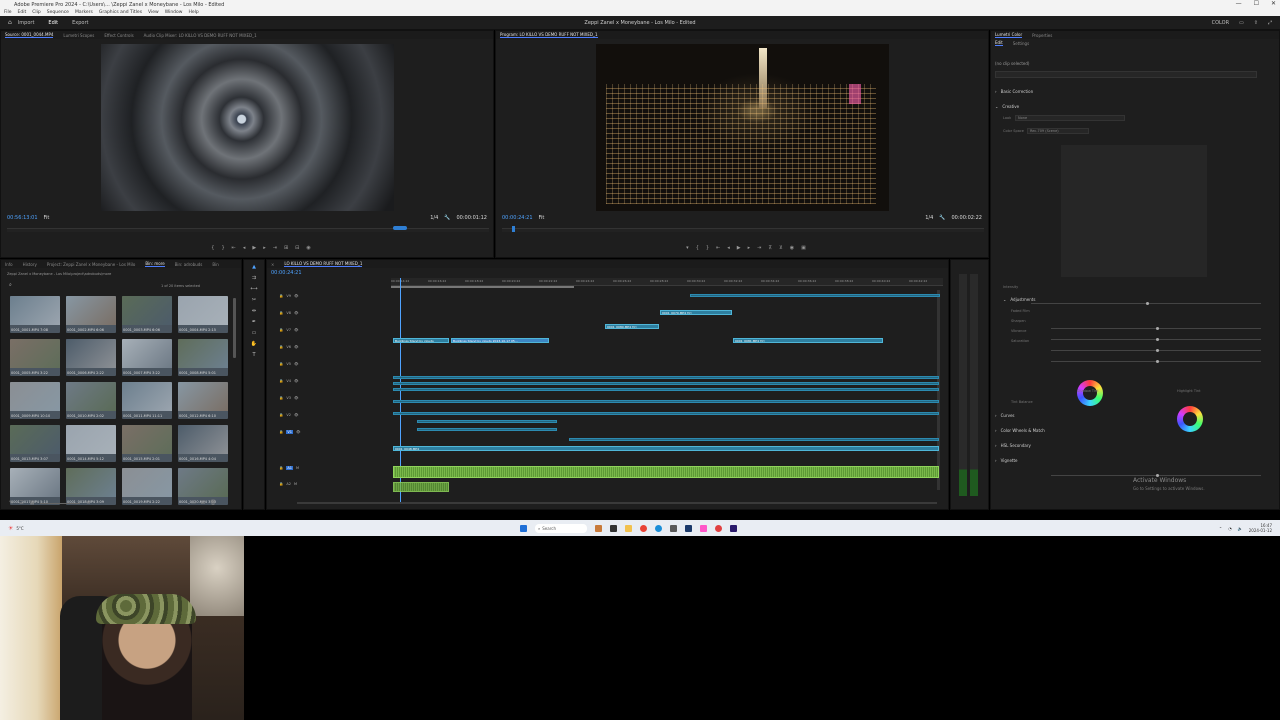 The height and width of the screenshot is (720, 1280). Describe the element at coordinates (666, 383) in the screenshot. I see `timeline-clip: 0001_0035.MP4` at that location.